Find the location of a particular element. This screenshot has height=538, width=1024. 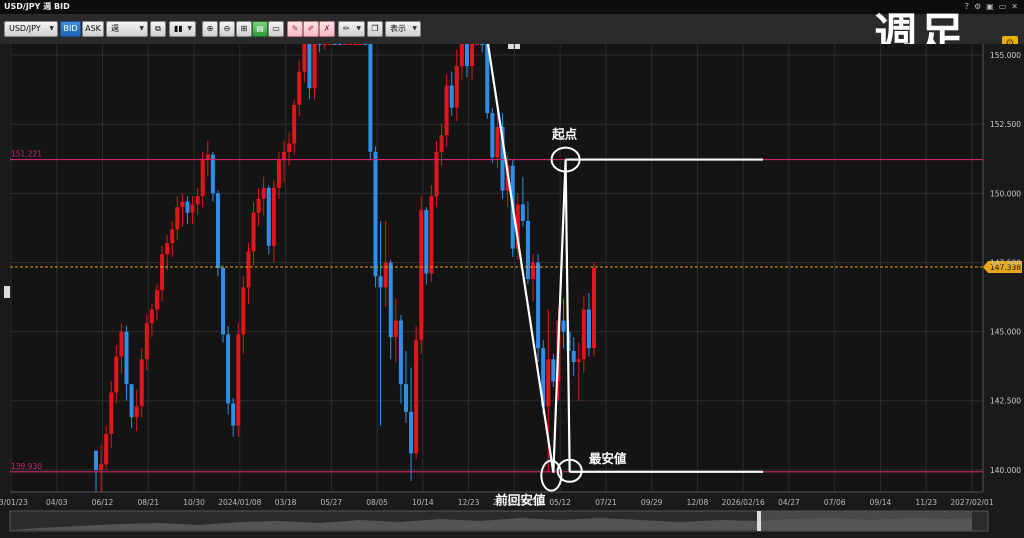

x-tick-label: 23/01/23 is located at coordinates (14, 502).